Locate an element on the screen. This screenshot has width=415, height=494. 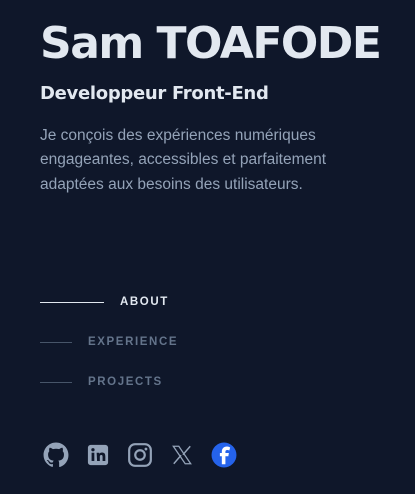
x-link is located at coordinates (182, 455).